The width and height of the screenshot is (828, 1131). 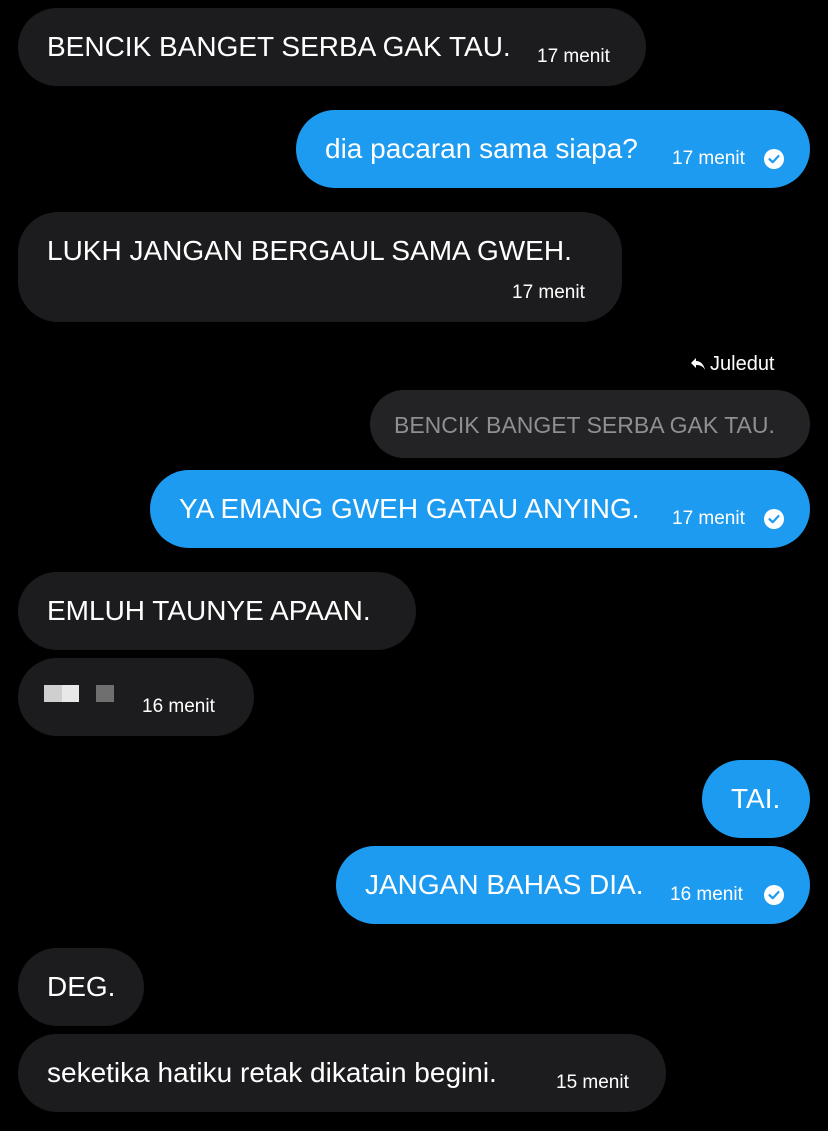 What do you see at coordinates (481, 148) in the screenshot?
I see `message-text: dia pacaran sama siapa?` at bounding box center [481, 148].